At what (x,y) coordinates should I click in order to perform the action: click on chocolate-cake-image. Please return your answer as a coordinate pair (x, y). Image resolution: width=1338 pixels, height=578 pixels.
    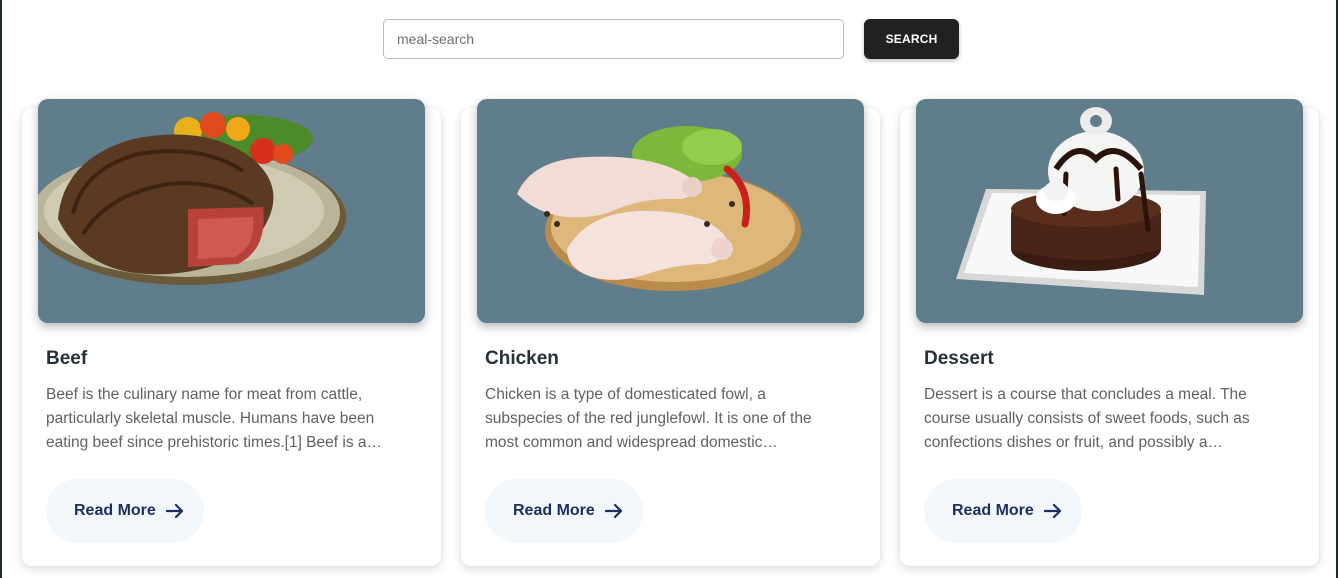
    Looking at the image, I should click on (1109, 211).